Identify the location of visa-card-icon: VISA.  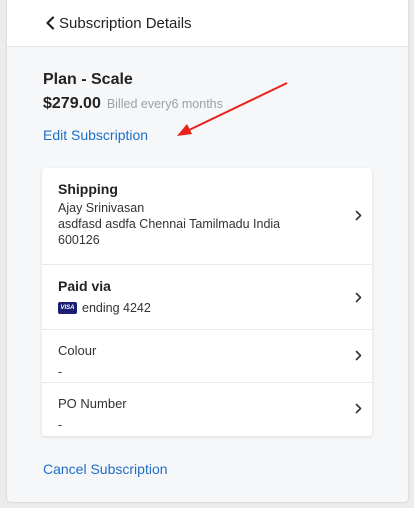
(67, 308).